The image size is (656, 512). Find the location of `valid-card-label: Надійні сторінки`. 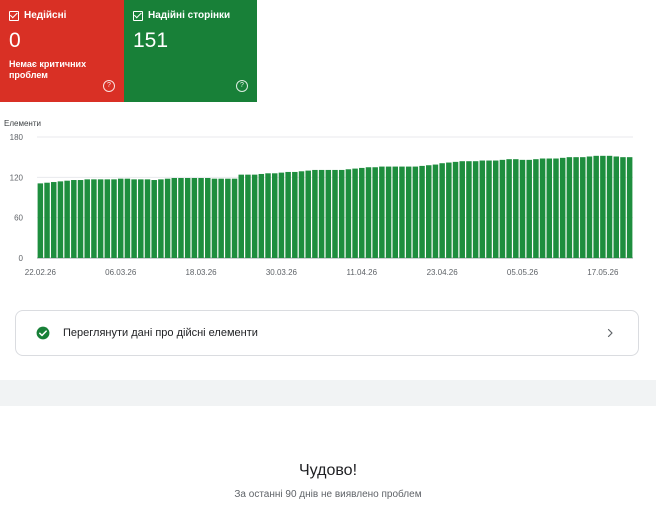

valid-card-label: Надійні сторінки is located at coordinates (189, 15).